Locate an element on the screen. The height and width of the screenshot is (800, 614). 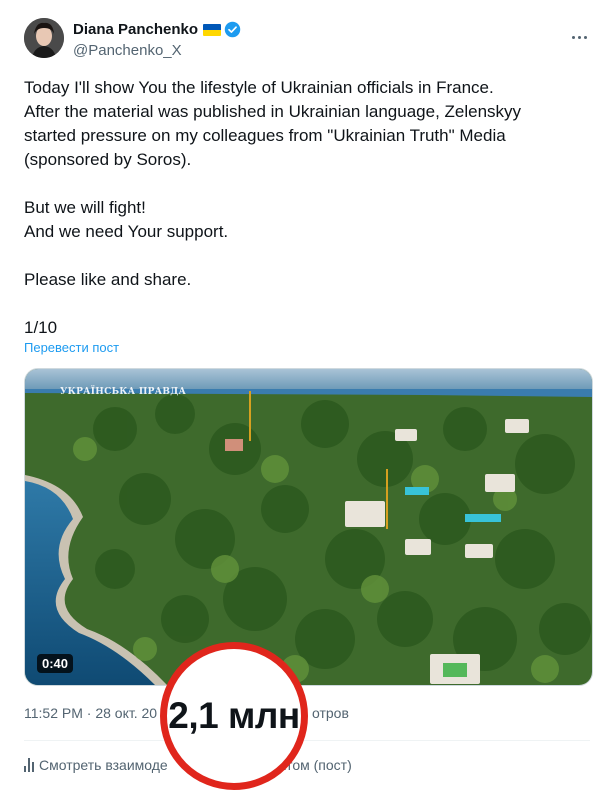
view-engagements-link: Смотреть взаимоде is located at coordinates (96, 765).